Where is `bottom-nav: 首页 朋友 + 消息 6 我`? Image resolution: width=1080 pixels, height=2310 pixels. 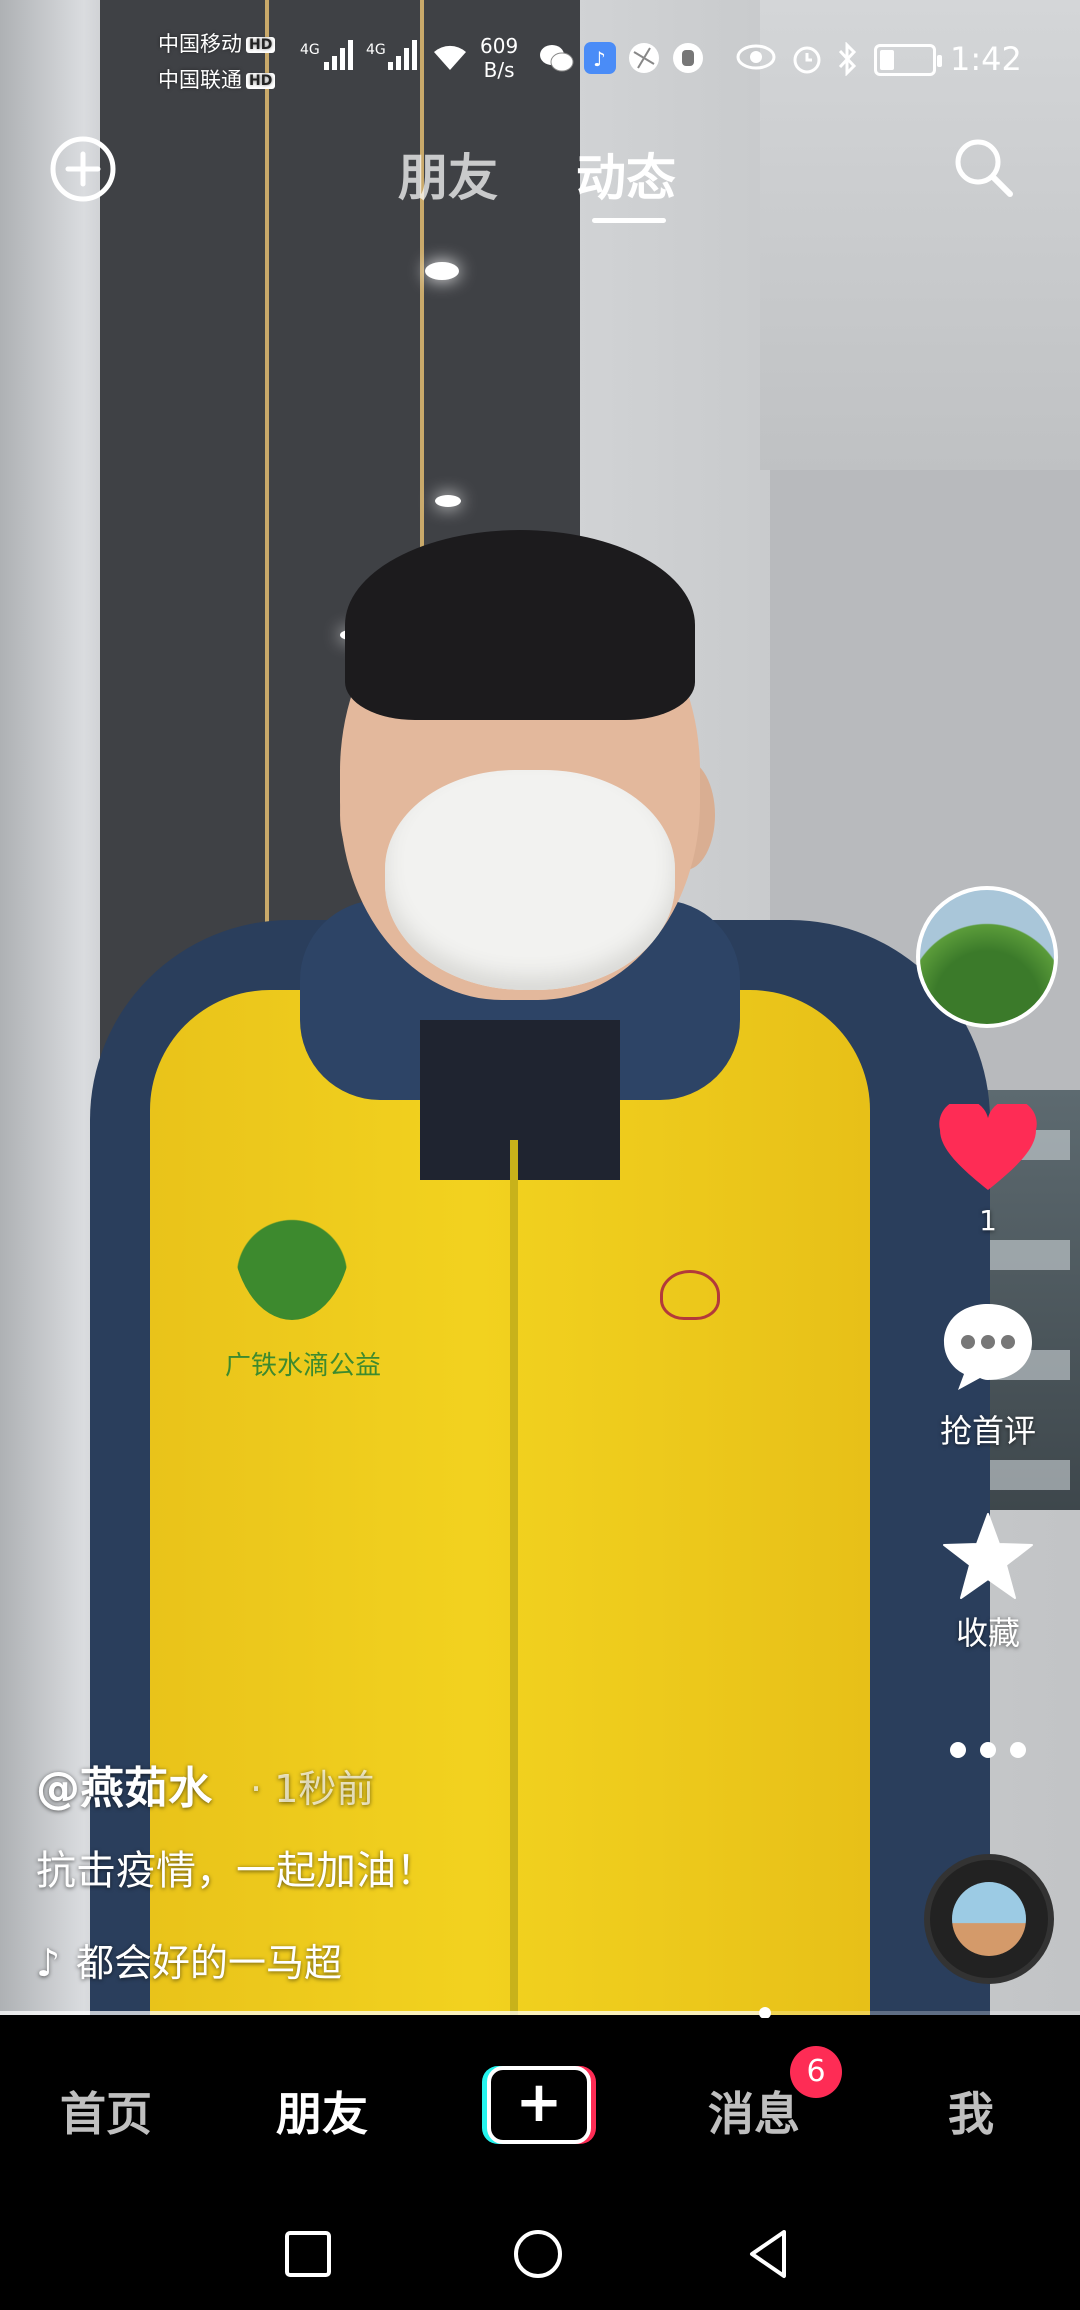 bottom-nav: 首页 朋友 + 消息 6 我 is located at coordinates (540, 2108).